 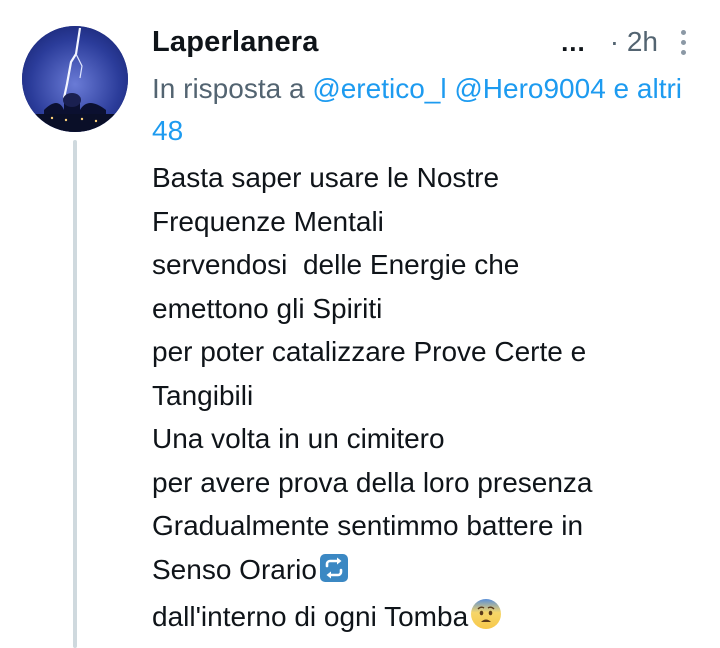 I want to click on more-options-icon, so click(x=683, y=42).